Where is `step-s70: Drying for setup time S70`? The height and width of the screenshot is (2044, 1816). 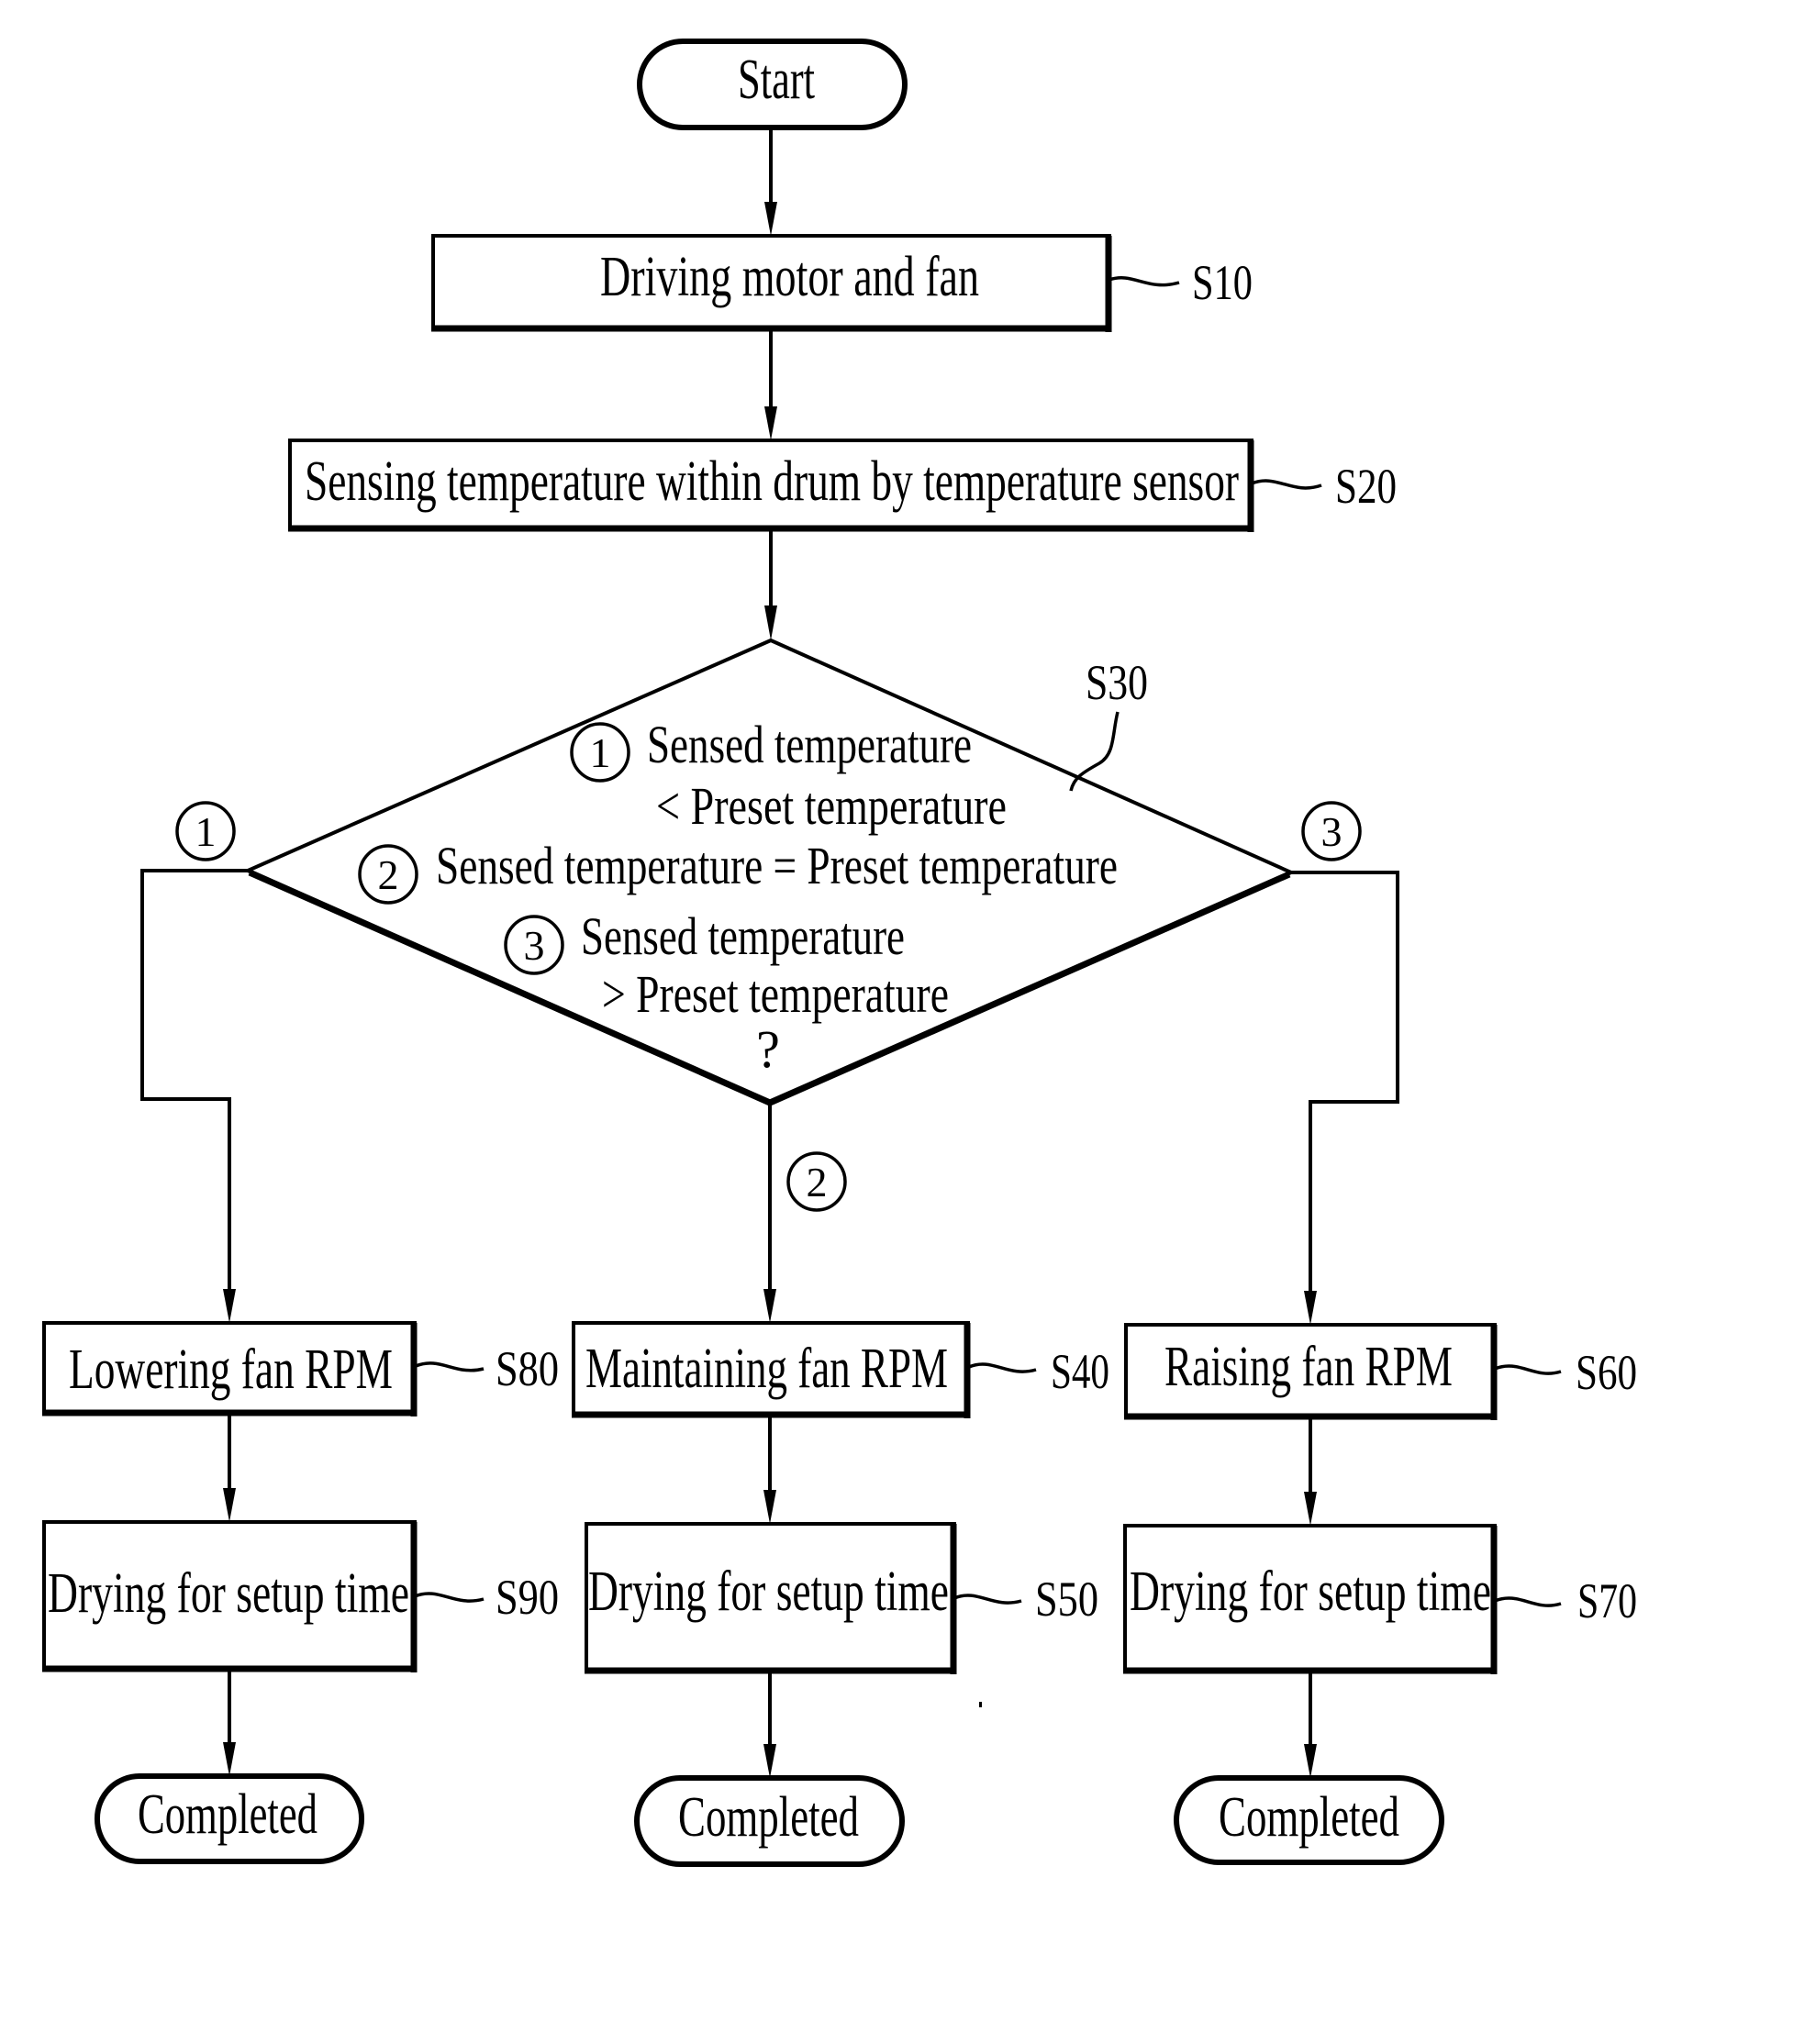 step-s70: Drying for setup time S70 is located at coordinates (1380, 1599).